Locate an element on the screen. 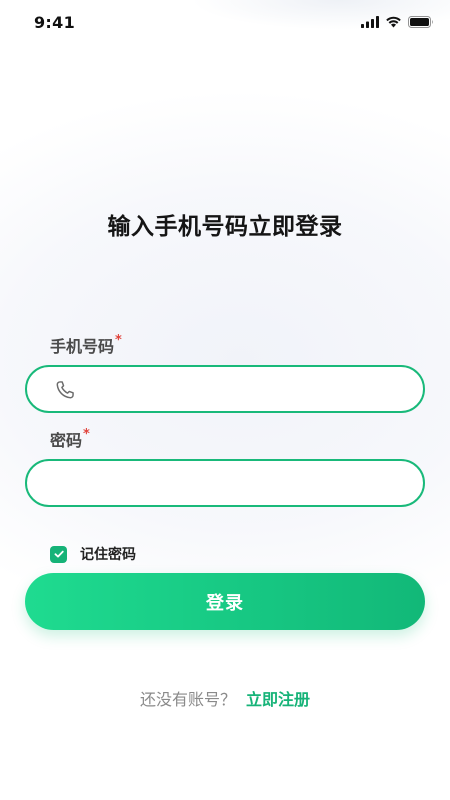 The image size is (450, 800). password-field is located at coordinates (225, 483).